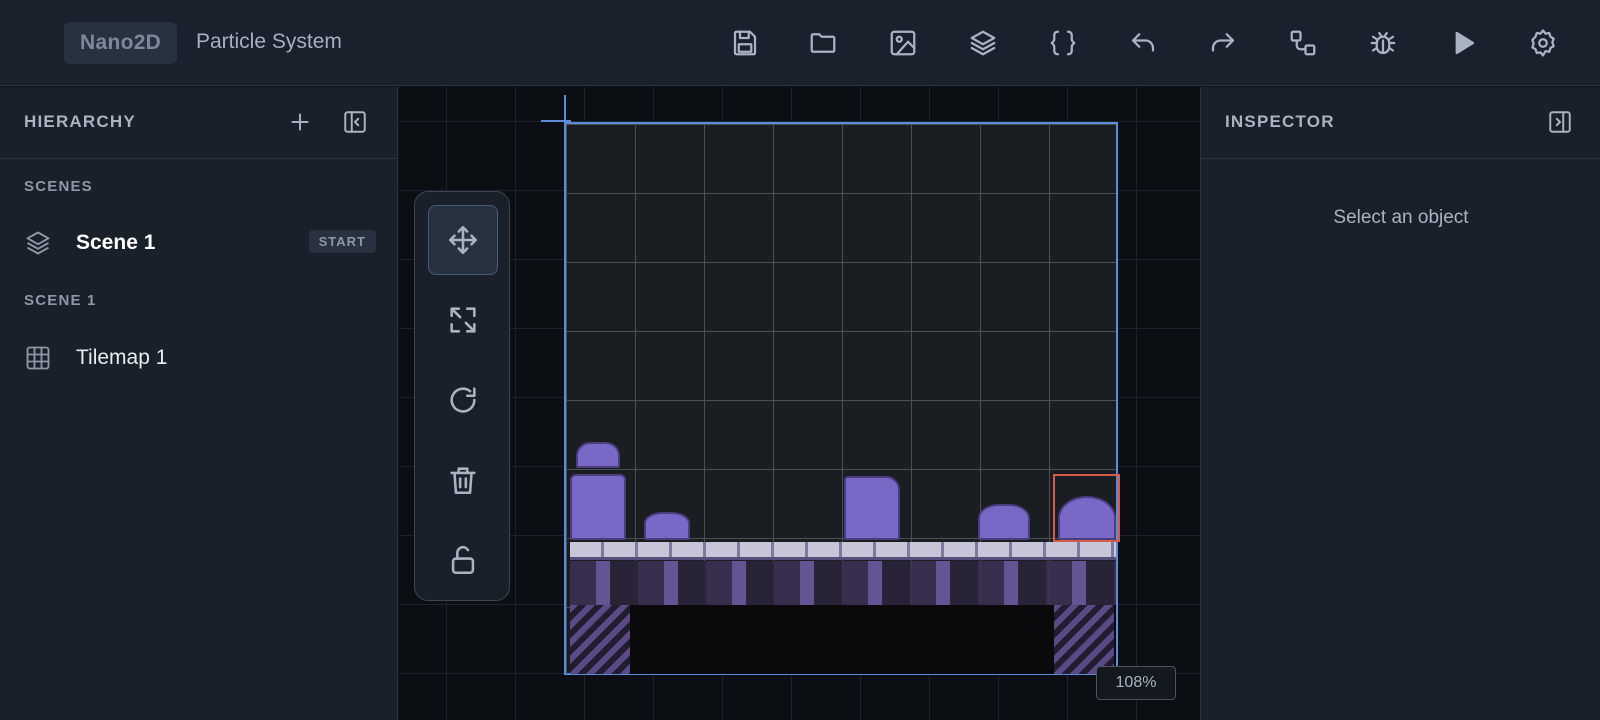 Image resolution: width=1600 pixels, height=720 pixels. I want to click on move-icon, so click(463, 240).